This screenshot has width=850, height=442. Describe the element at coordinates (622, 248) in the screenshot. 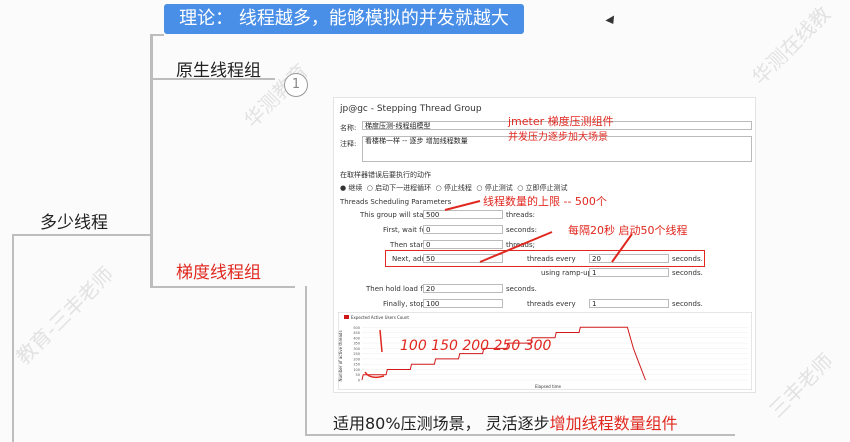

I see `arrow-every` at that location.